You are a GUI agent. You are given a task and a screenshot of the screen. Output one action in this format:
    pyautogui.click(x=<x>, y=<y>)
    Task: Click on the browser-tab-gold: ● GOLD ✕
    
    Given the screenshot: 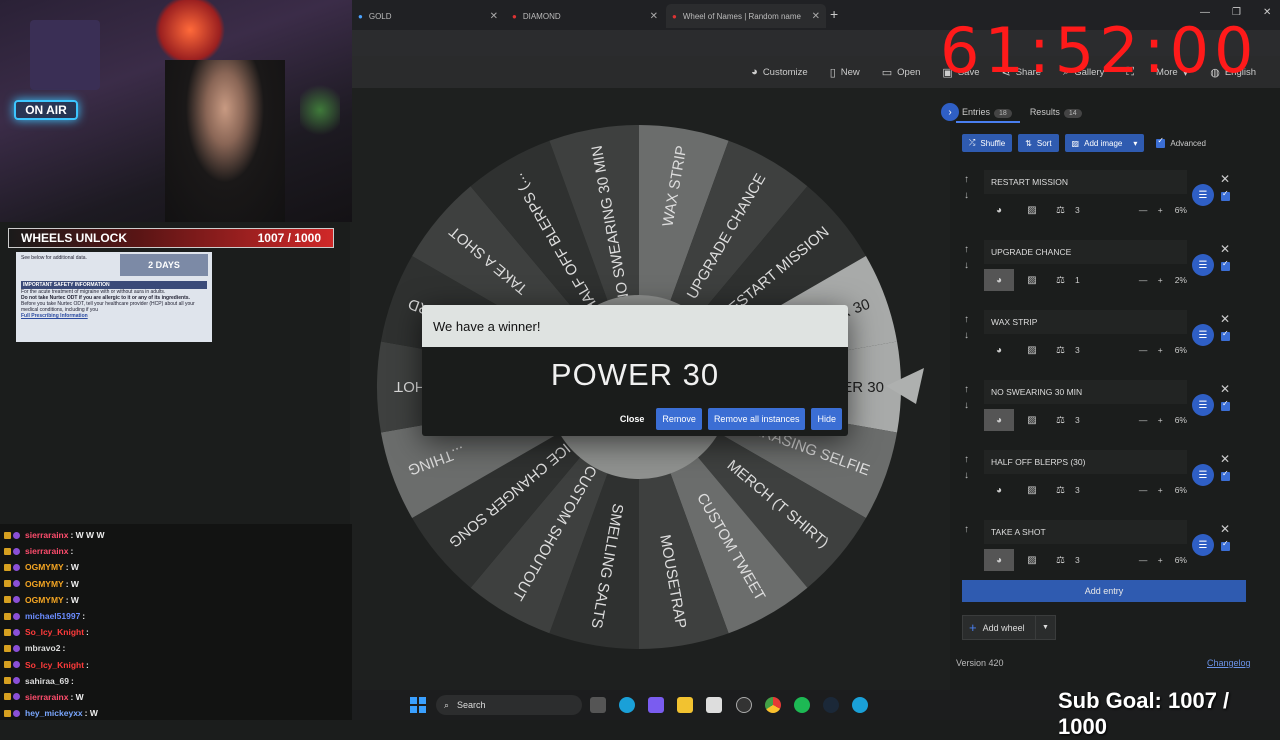 What is the action you would take?
    pyautogui.click(x=428, y=16)
    